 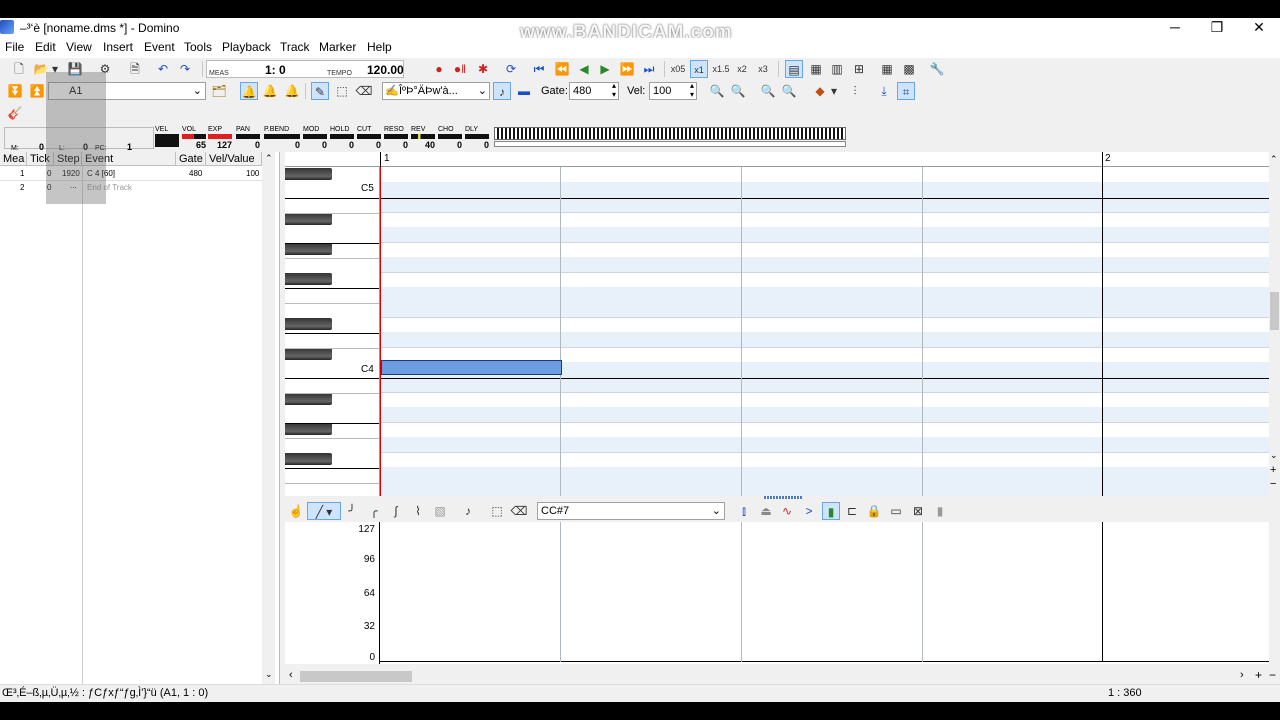 What do you see at coordinates (379, 47) in the screenshot?
I see `menu-help: Help` at bounding box center [379, 47].